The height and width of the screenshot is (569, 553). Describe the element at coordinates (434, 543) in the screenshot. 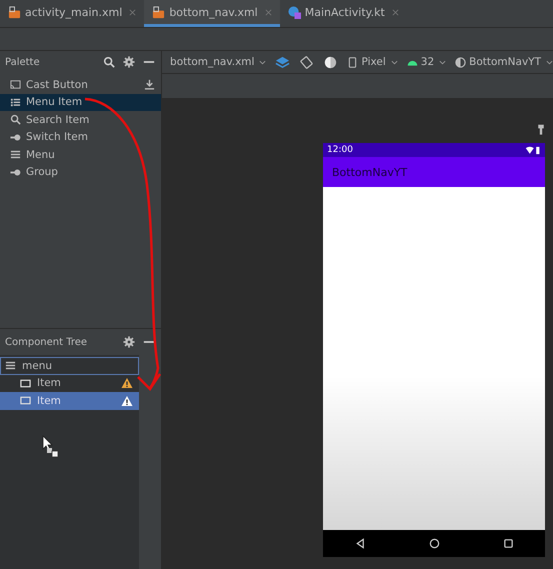

I see `home-icon` at that location.